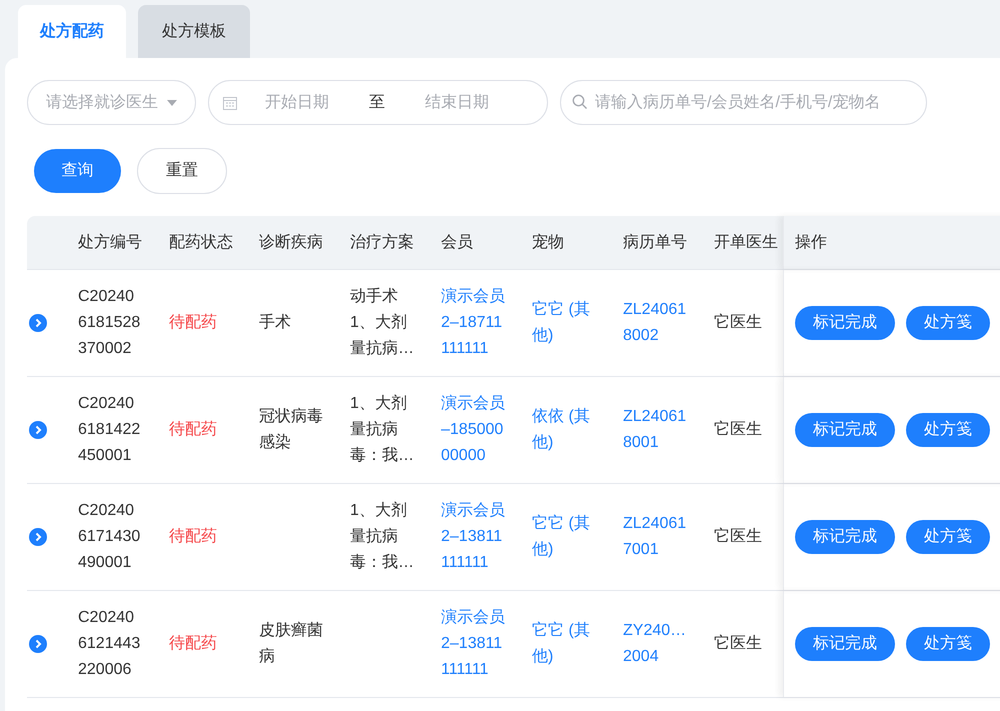 This screenshot has height=711, width=1000. I want to click on date-range-field: 开始日期 至 结束日期, so click(378, 102).